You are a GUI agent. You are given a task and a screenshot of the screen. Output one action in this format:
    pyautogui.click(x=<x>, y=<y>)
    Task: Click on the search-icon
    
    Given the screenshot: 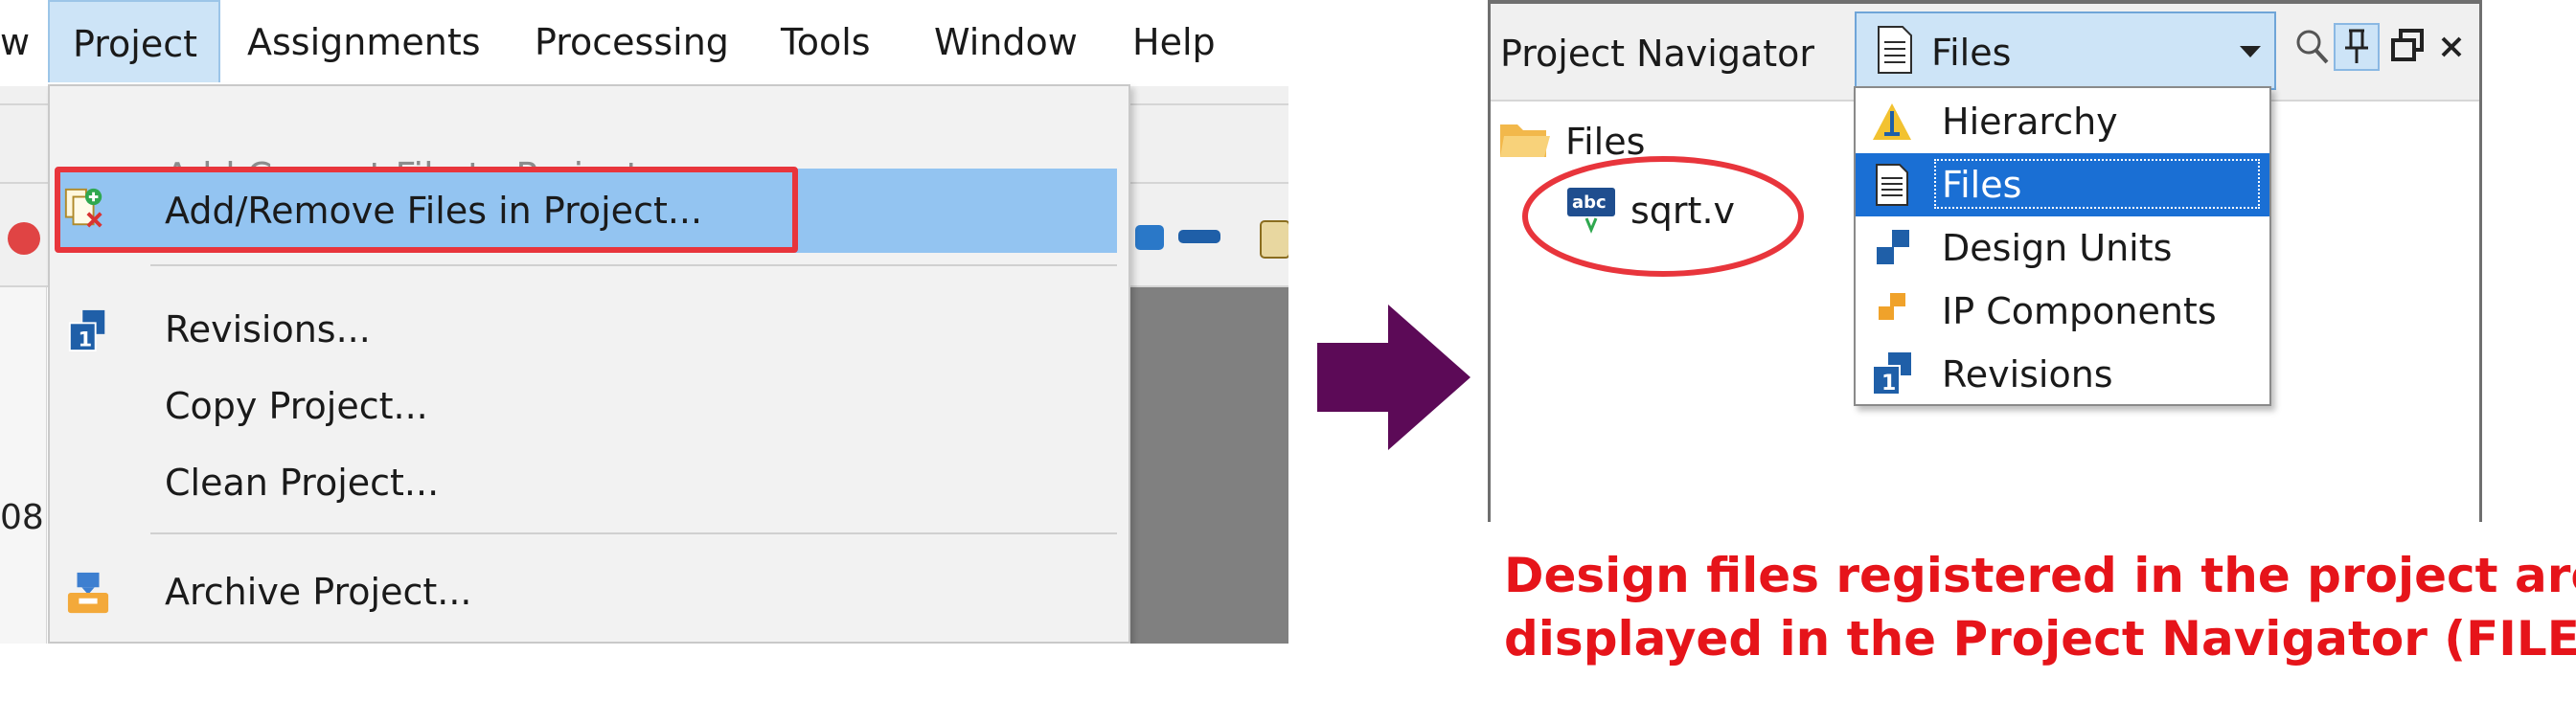 What is the action you would take?
    pyautogui.click(x=2312, y=47)
    